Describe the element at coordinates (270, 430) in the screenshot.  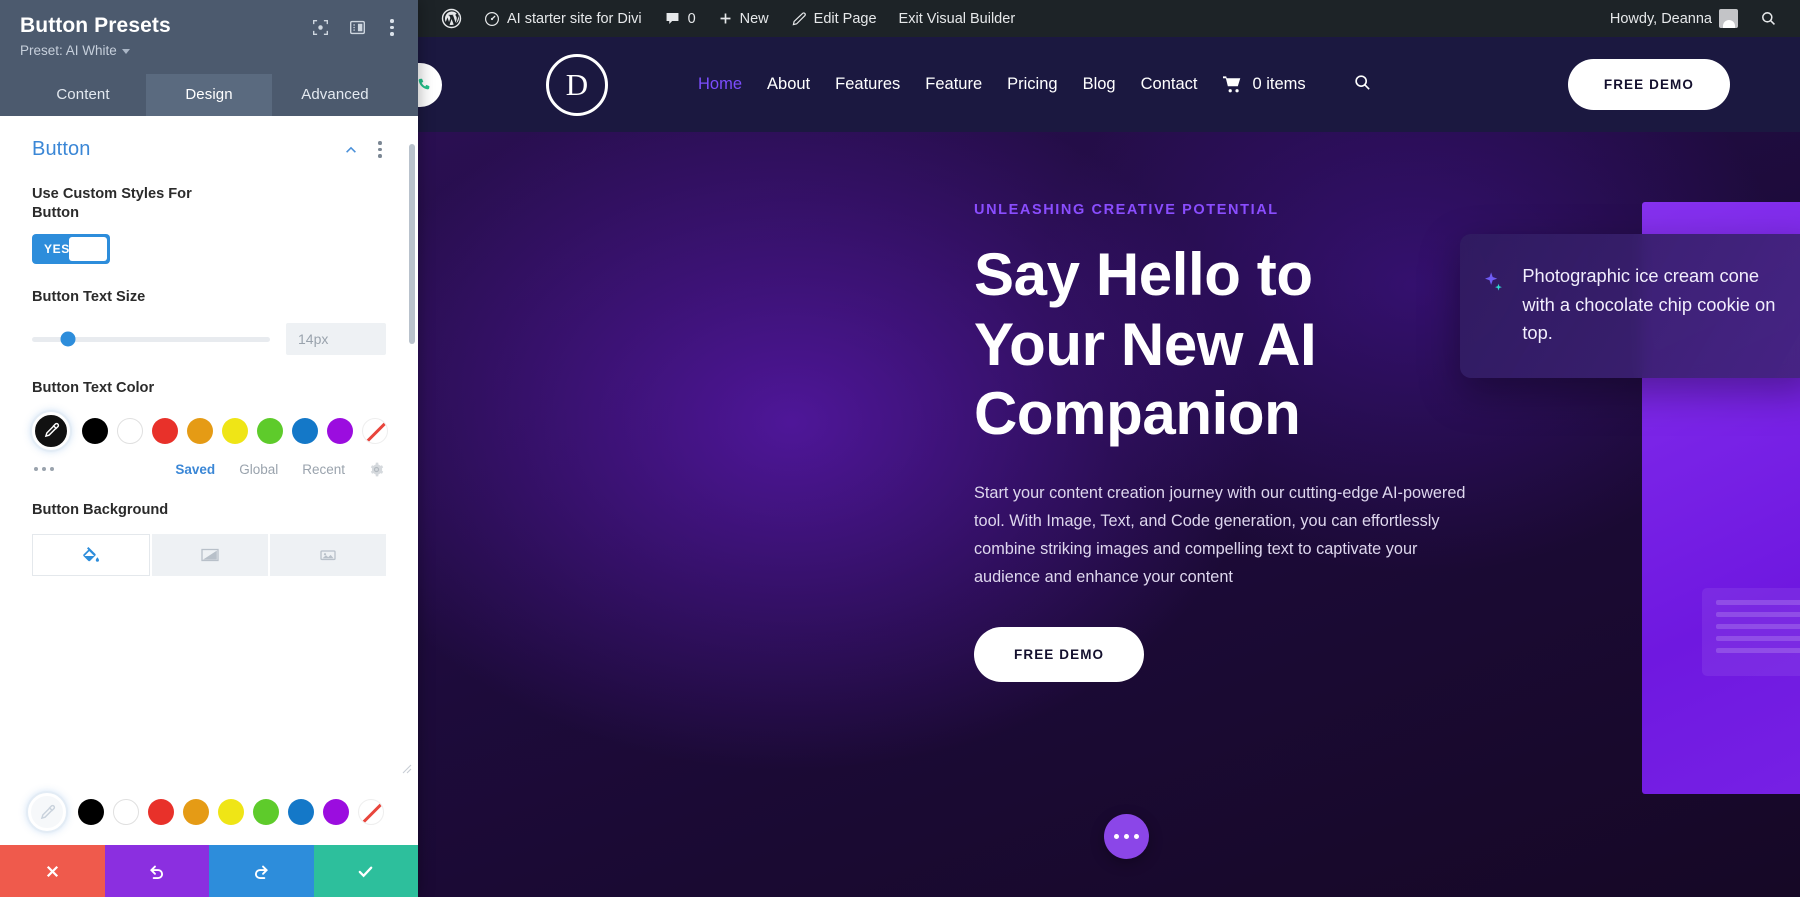
I see `swatch-green` at that location.